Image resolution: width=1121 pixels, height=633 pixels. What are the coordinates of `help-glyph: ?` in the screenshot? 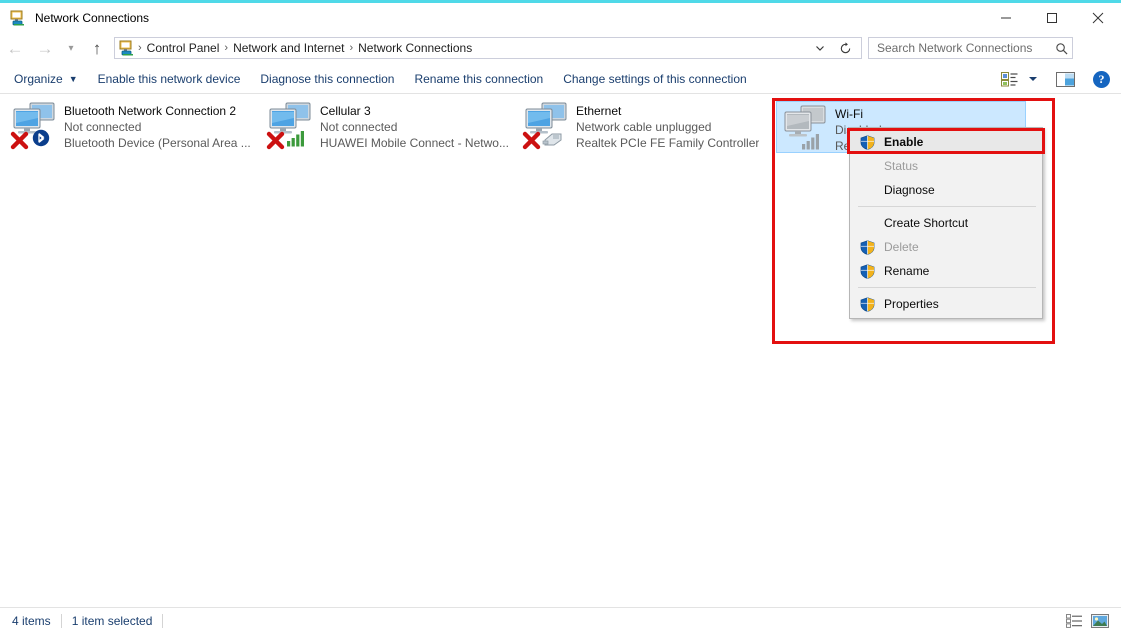 It's located at (1101, 79).